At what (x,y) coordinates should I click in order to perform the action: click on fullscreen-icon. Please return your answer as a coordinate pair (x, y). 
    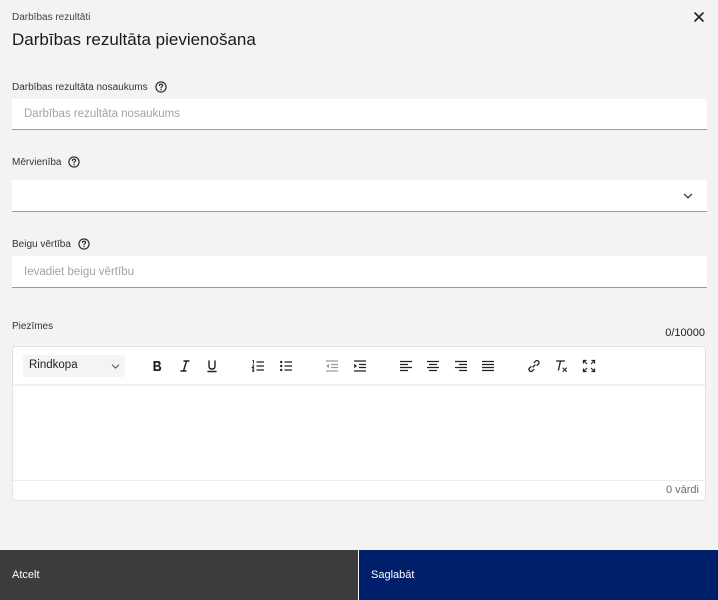
    Looking at the image, I should click on (589, 366).